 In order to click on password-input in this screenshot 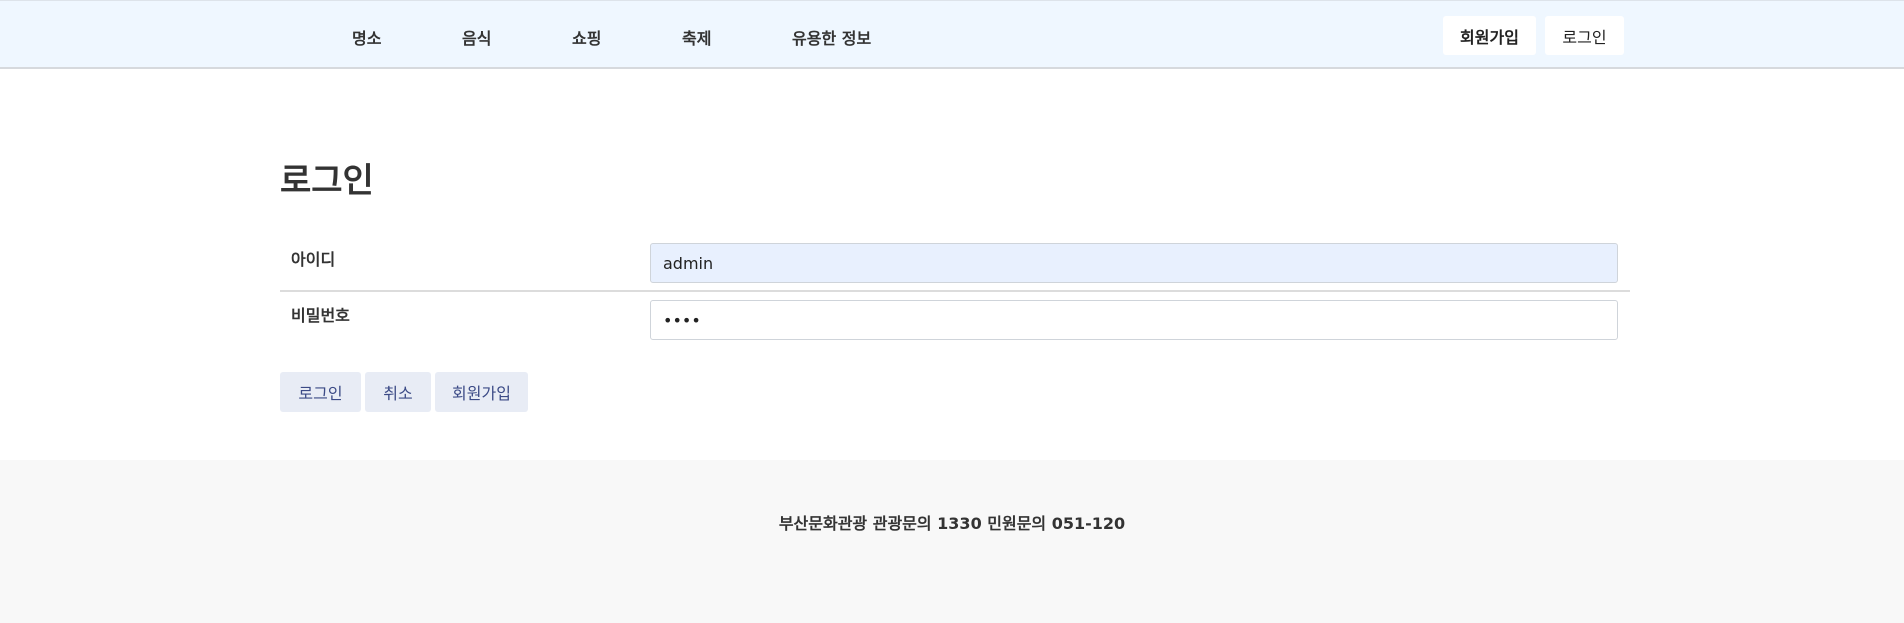, I will do `click(1134, 320)`.